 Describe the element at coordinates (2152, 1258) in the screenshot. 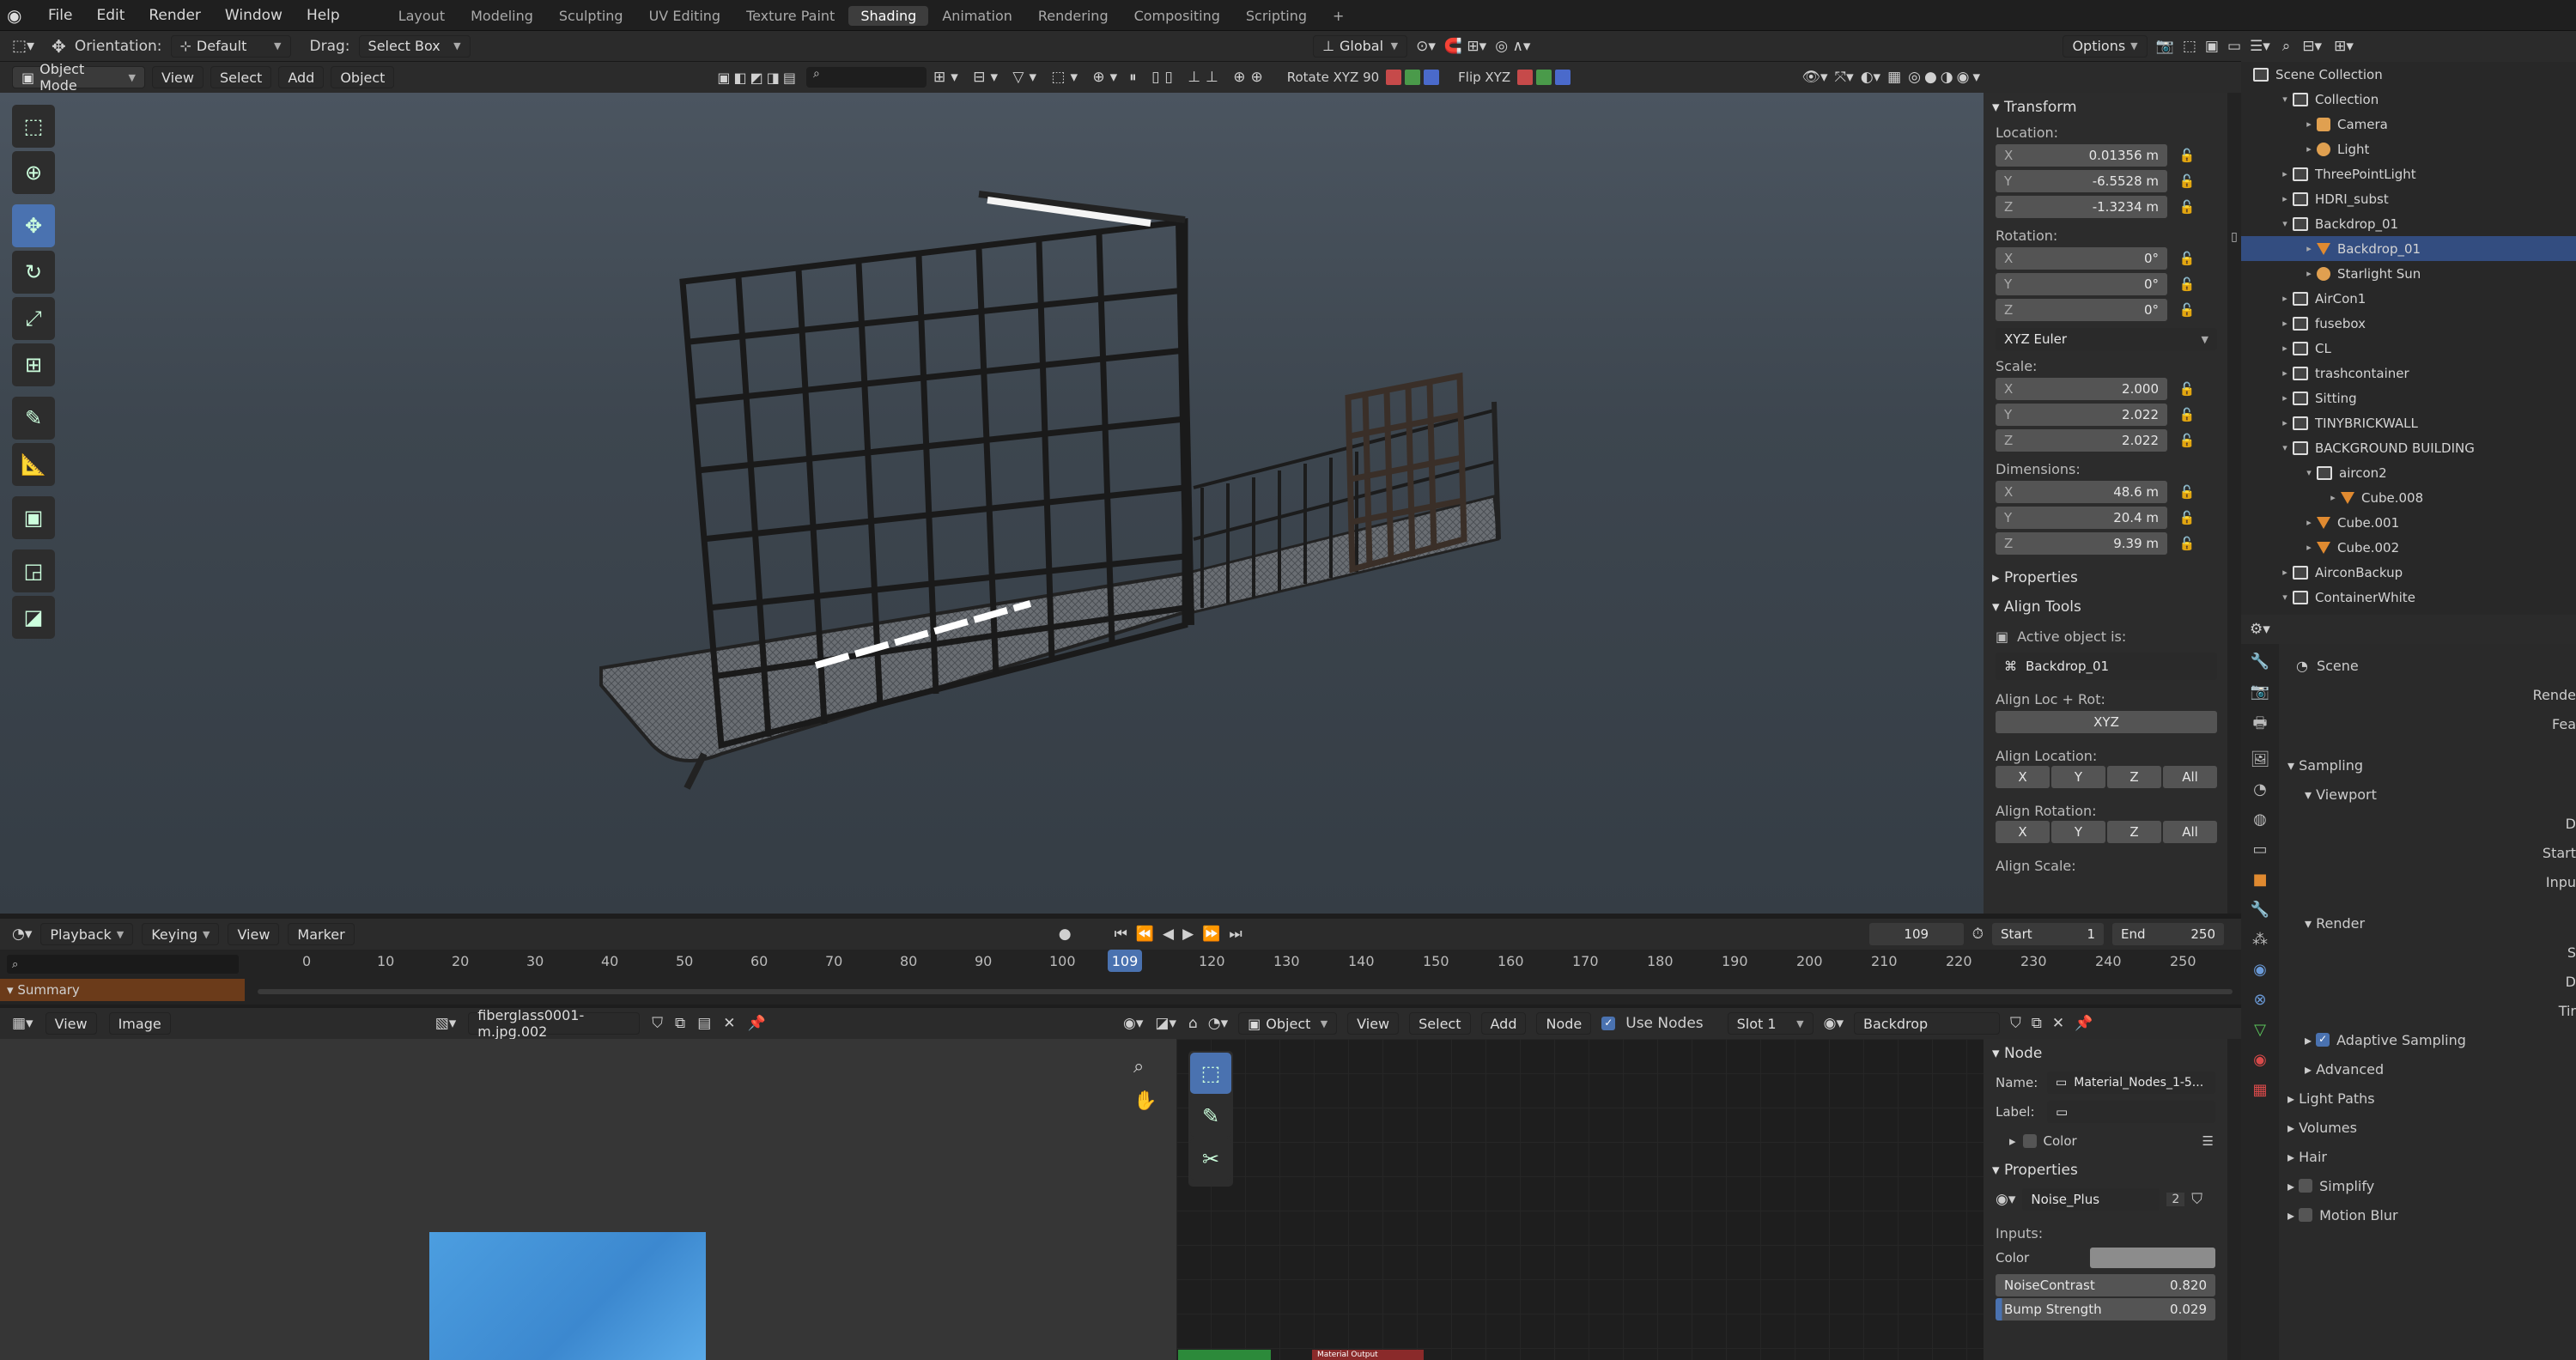

I see `color-input-swatch` at that location.